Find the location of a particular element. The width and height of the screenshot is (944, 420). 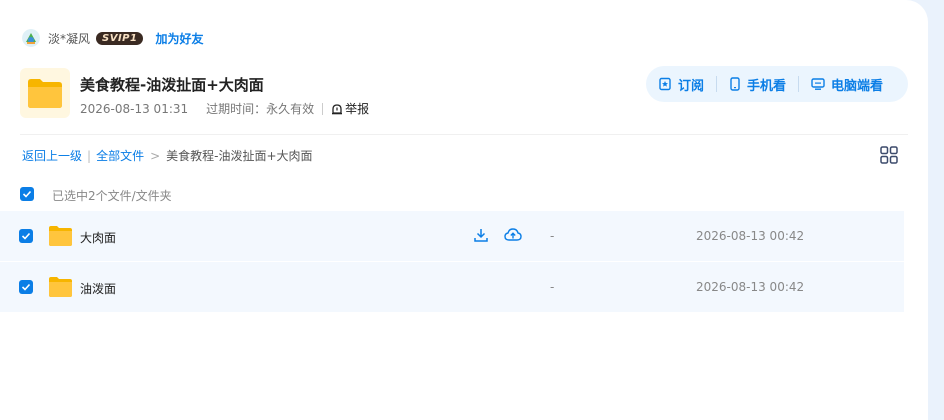

expire-value: 永久有效 is located at coordinates (290, 109).